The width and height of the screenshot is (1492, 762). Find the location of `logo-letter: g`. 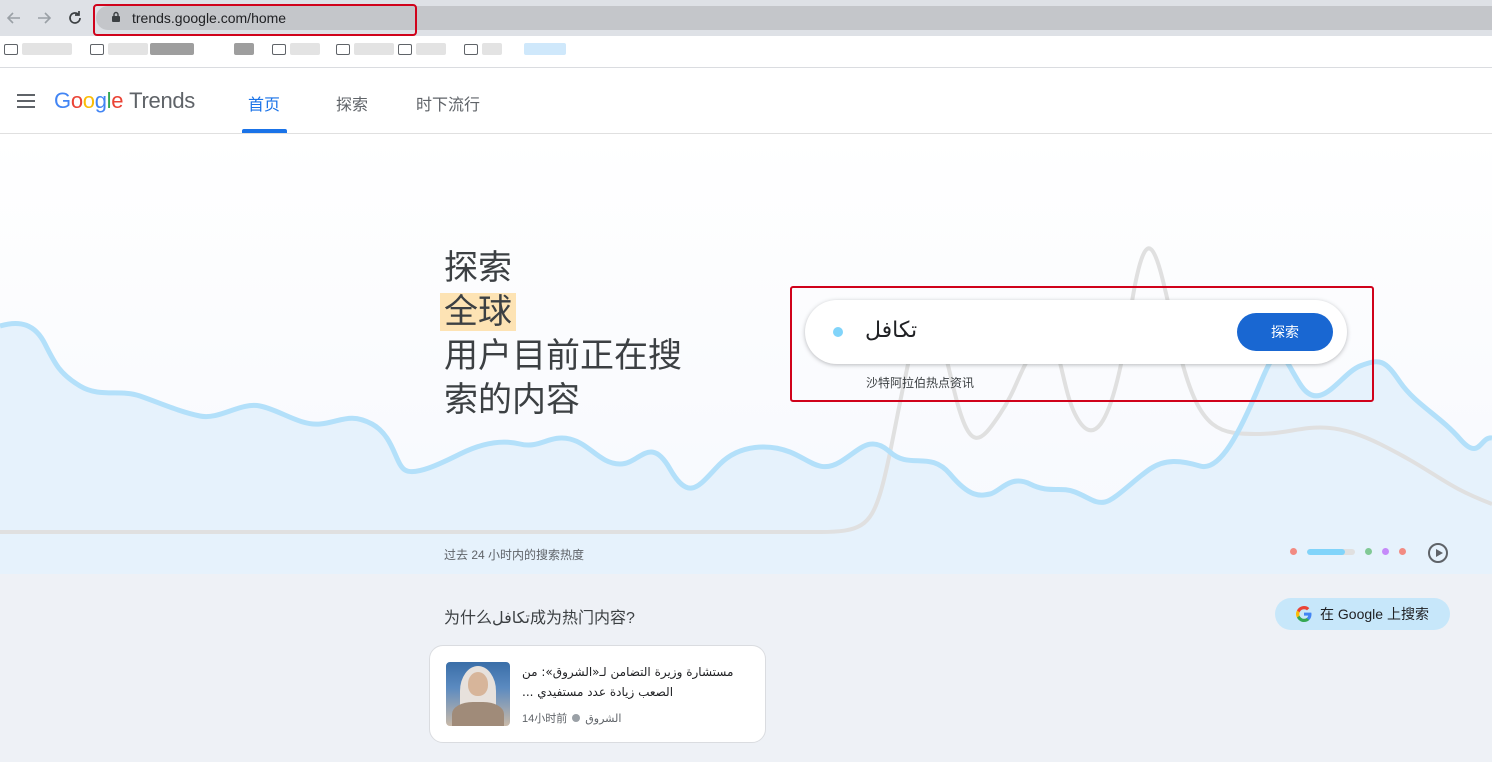

logo-letter: g is located at coordinates (100, 100).